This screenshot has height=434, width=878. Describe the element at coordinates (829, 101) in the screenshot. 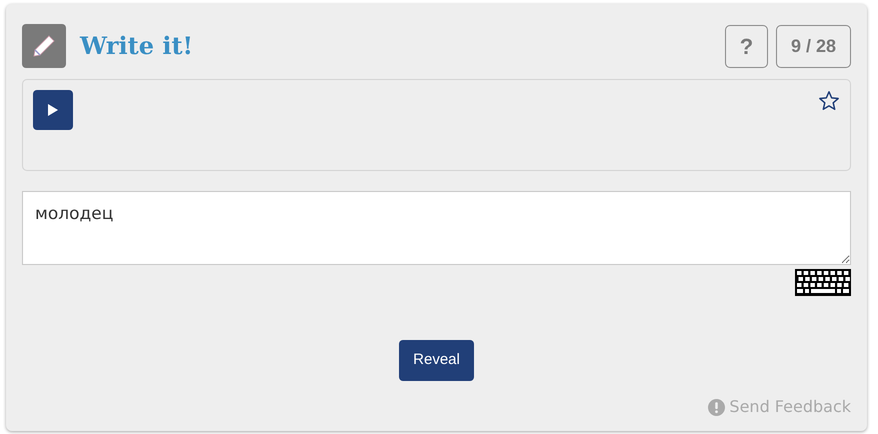

I see `star-icon` at that location.